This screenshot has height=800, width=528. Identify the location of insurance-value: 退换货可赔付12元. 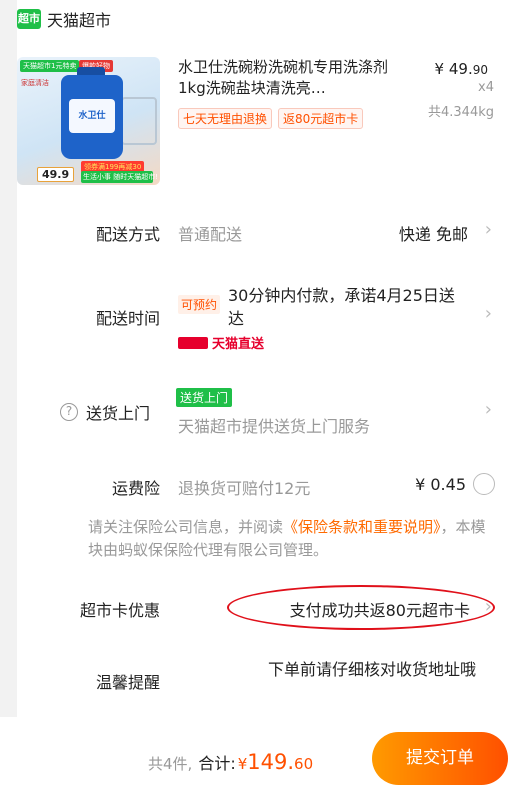
(244, 488).